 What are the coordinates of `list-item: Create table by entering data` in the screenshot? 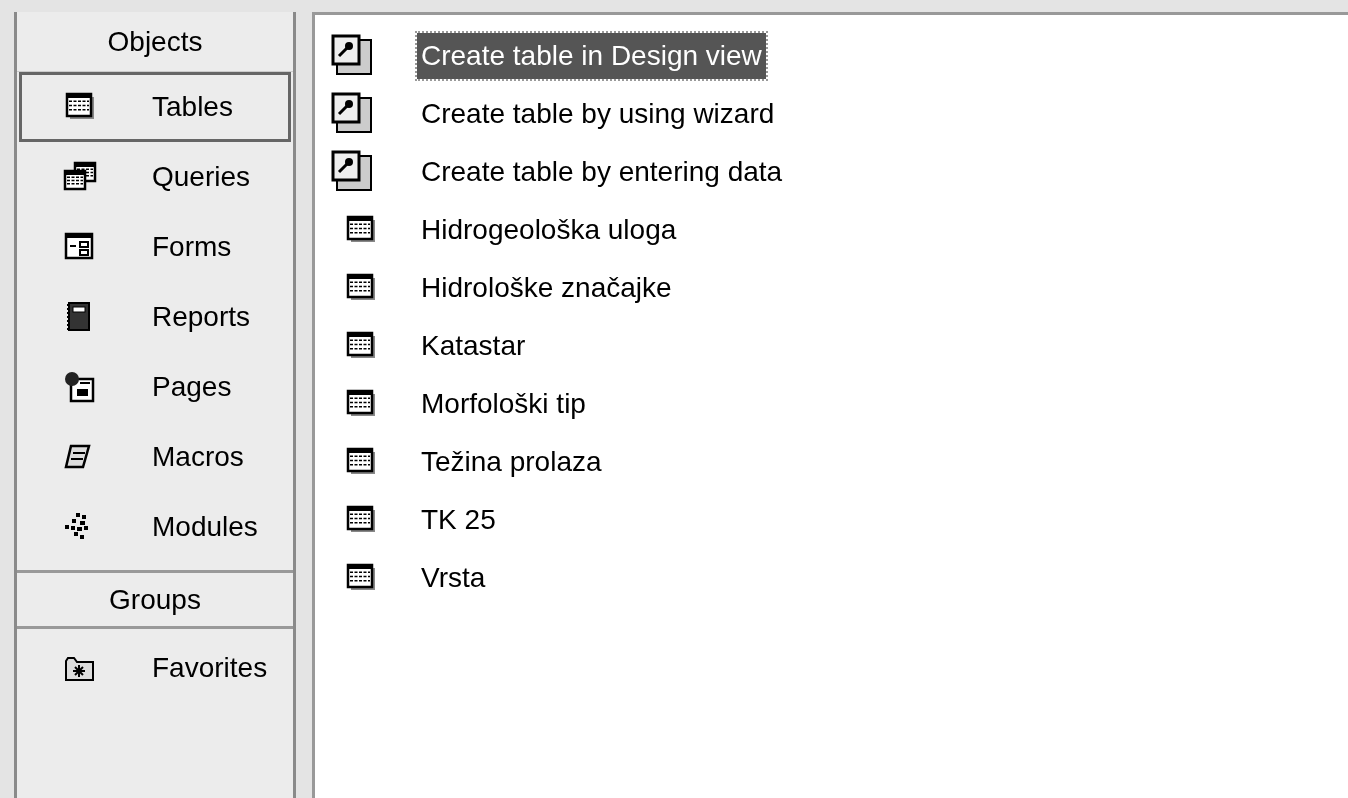 It's located at (602, 172).